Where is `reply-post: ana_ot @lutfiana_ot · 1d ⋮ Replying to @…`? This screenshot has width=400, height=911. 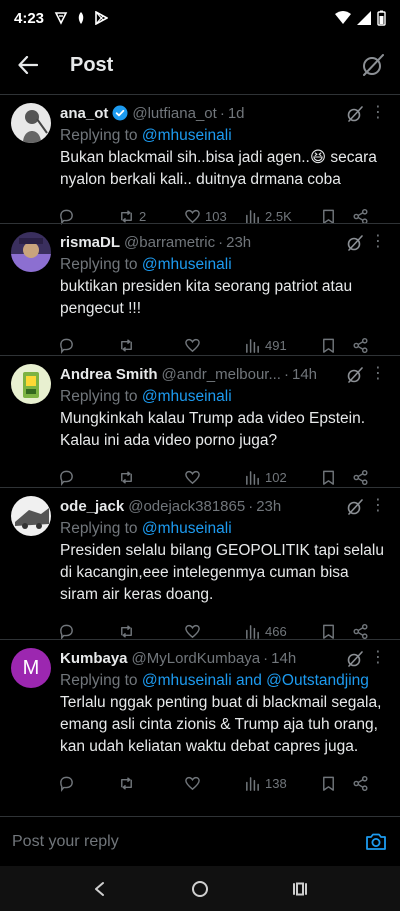
reply-post: ana_ot @lutfiana_ot · 1d ⋮ Replying to @… is located at coordinates (200, 159).